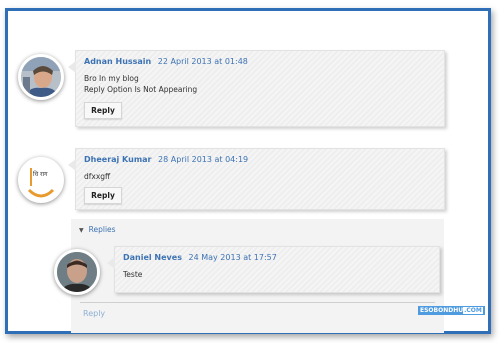 Image resolution: width=500 pixels, height=343 pixels. Describe the element at coordinates (203, 159) in the screenshot. I see `comment-date: 28 April 2013 at 04:19` at that location.